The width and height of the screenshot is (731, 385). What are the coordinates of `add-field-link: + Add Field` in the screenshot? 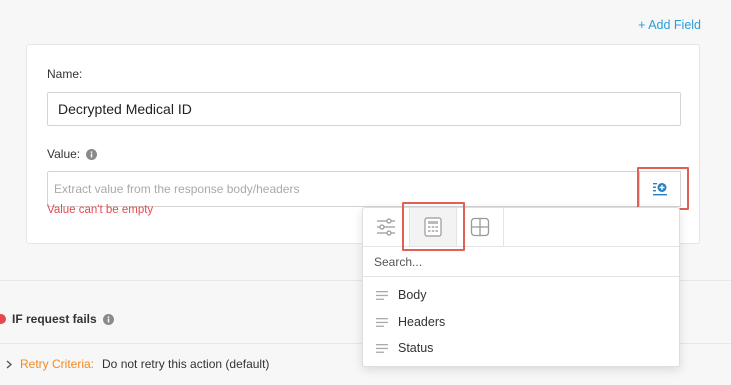 It's located at (669, 25).